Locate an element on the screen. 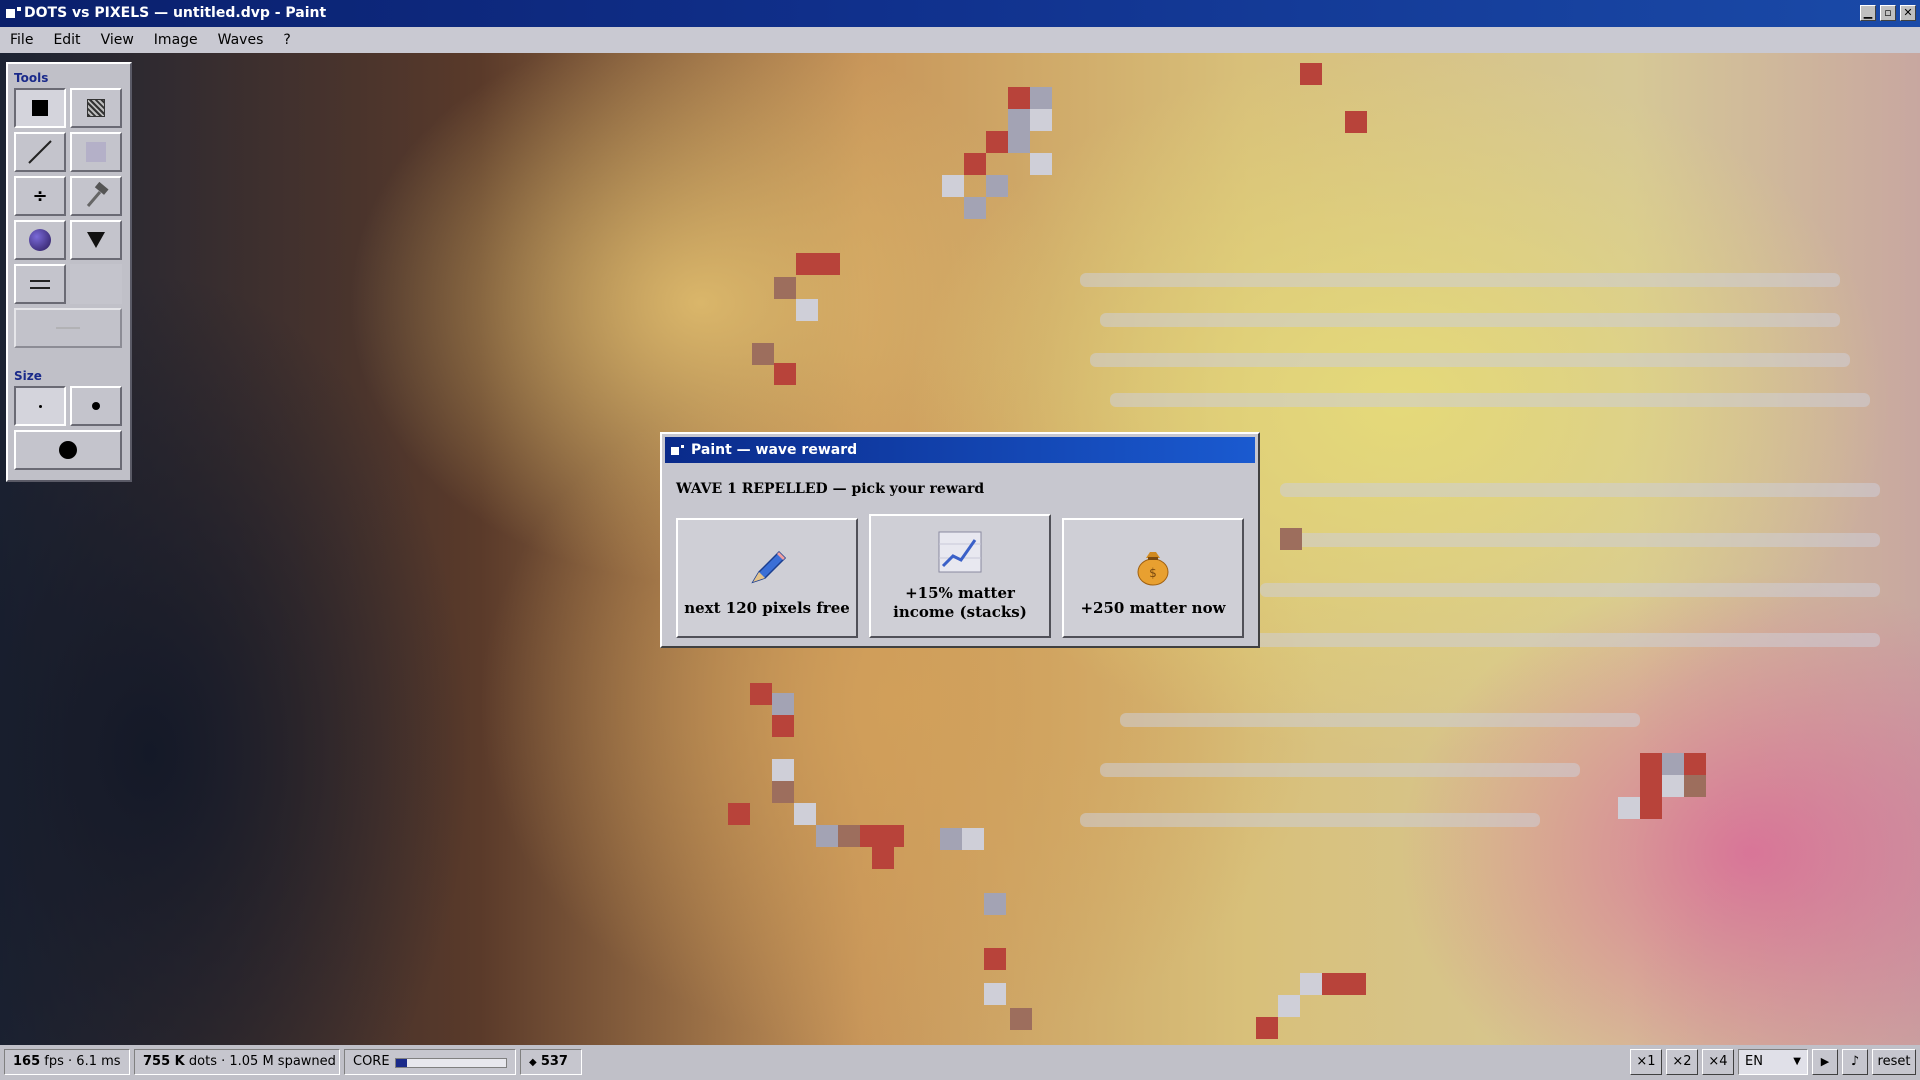  fps-readout: 165 fps · 6.1 ms is located at coordinates (67, 1062).